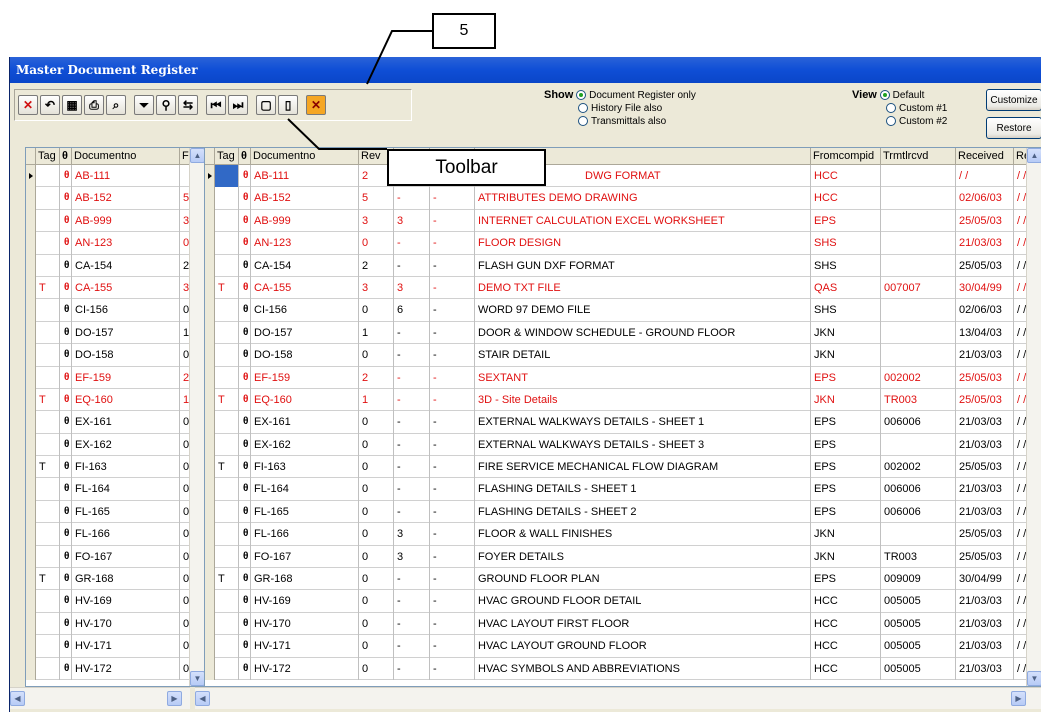 The image size is (1041, 712). Describe the element at coordinates (216, 105) in the screenshot. I see `first-record-icon: ⏮` at that location.